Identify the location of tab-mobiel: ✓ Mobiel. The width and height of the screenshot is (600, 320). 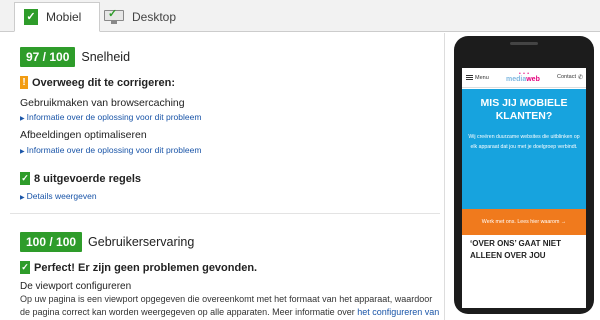
(57, 17).